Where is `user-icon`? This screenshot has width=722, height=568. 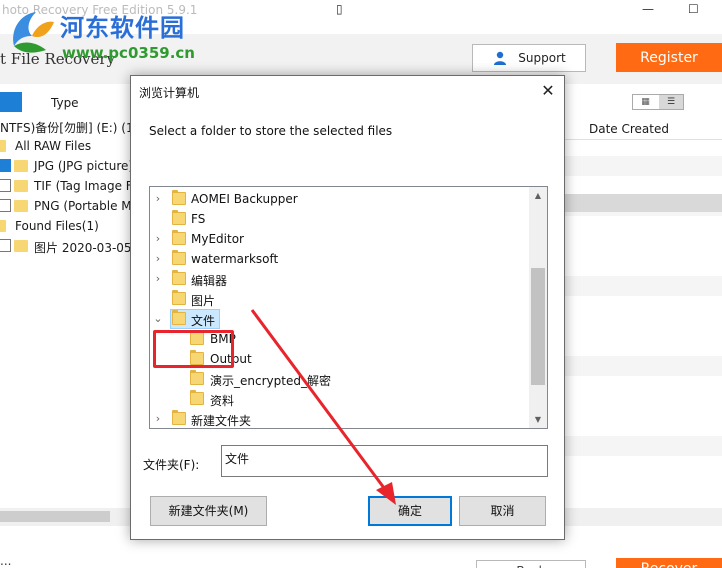
user-icon is located at coordinates (500, 58).